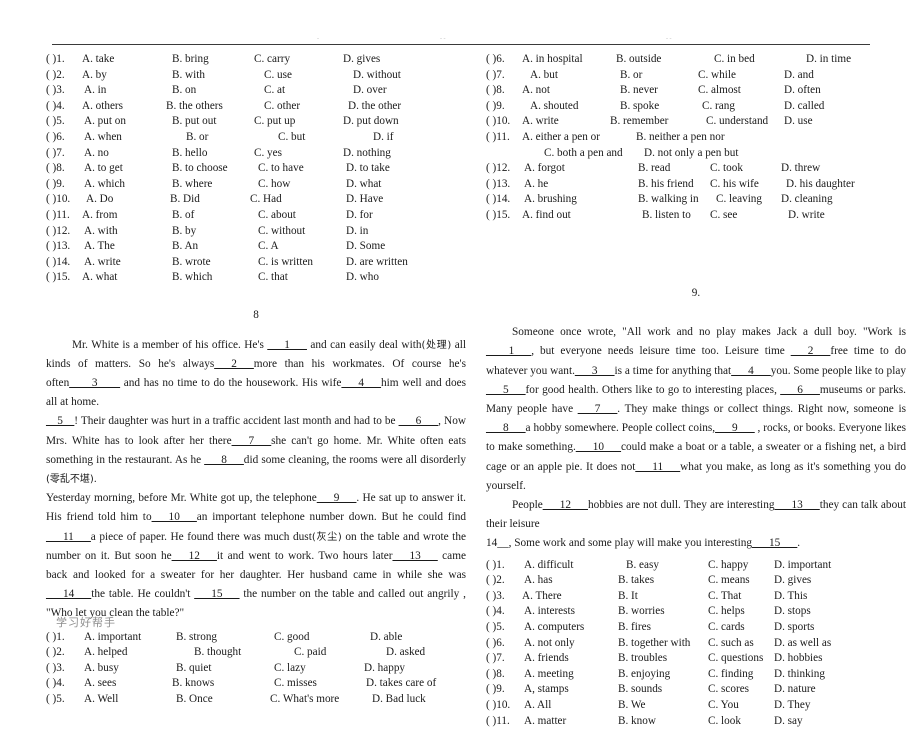 This screenshot has height=729, width=920. What do you see at coordinates (726, 628) in the screenshot?
I see `cloze9-option-choice: C. cards` at bounding box center [726, 628].